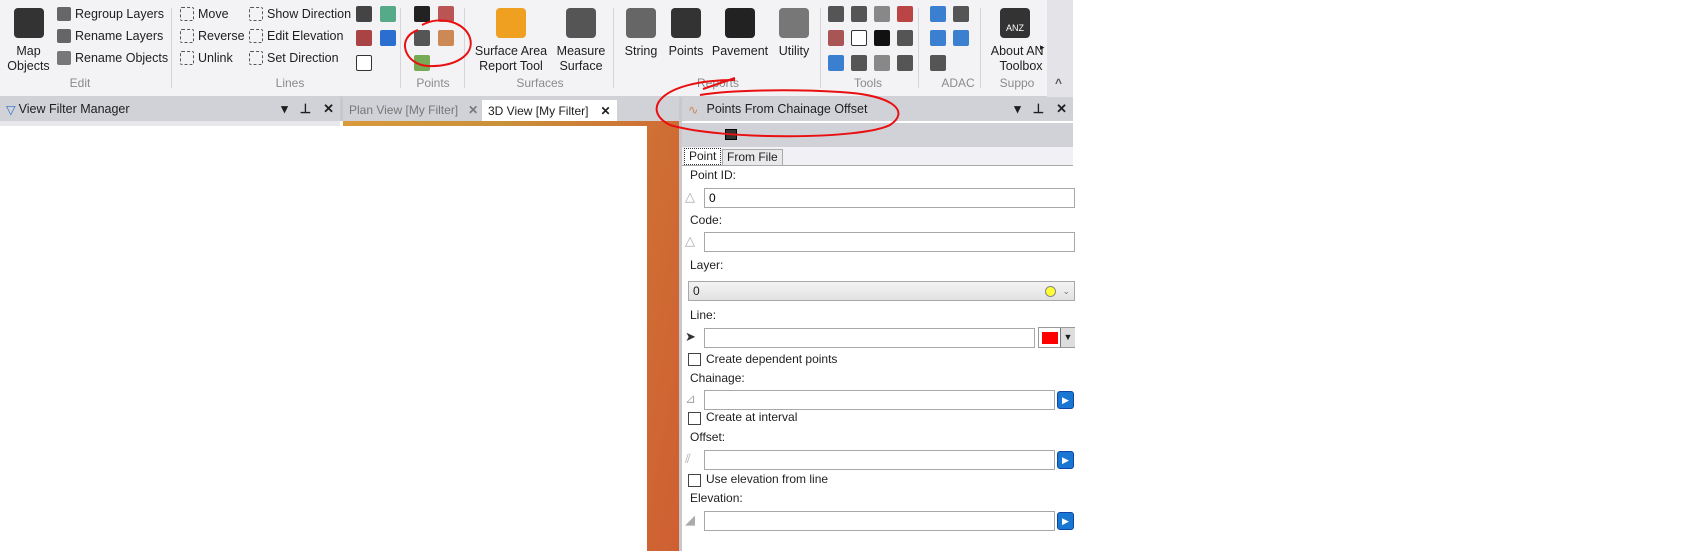 The height and width of the screenshot is (551, 1691). Describe the element at coordinates (777, 108) in the screenshot. I see `annotation-circle-panel` at that location.